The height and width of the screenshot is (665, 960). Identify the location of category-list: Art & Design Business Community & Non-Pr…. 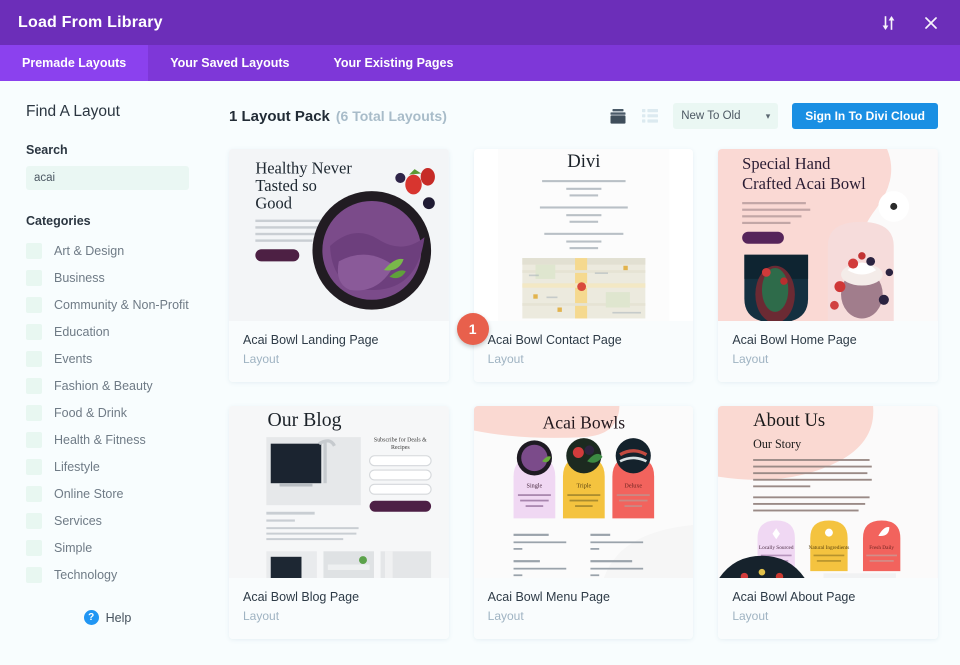
(124, 412).